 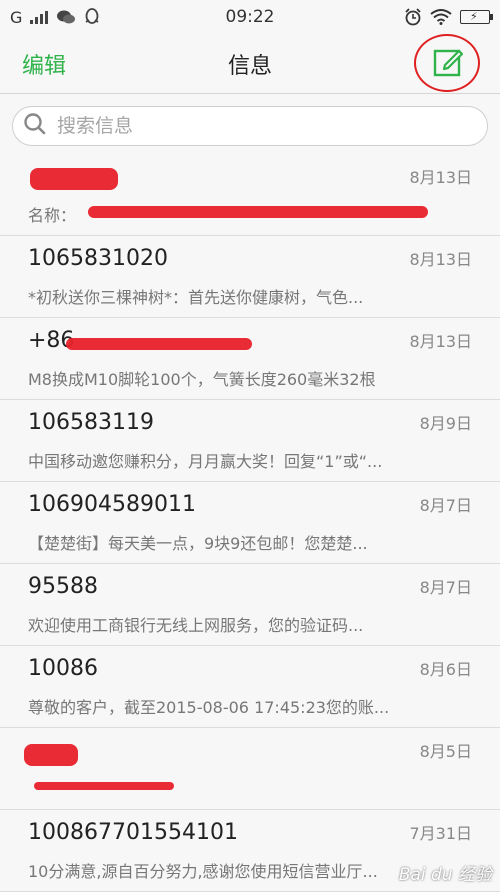 I want to click on message-item: 8月13日 名称：, so click(x=250, y=195).